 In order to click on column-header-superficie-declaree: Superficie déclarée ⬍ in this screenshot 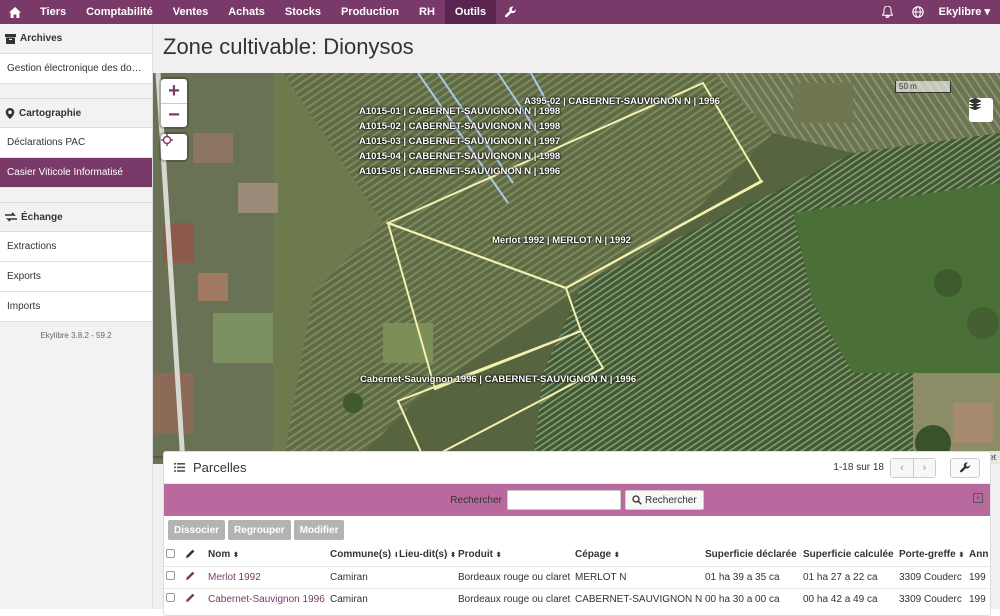, I will do `click(752, 555)`.